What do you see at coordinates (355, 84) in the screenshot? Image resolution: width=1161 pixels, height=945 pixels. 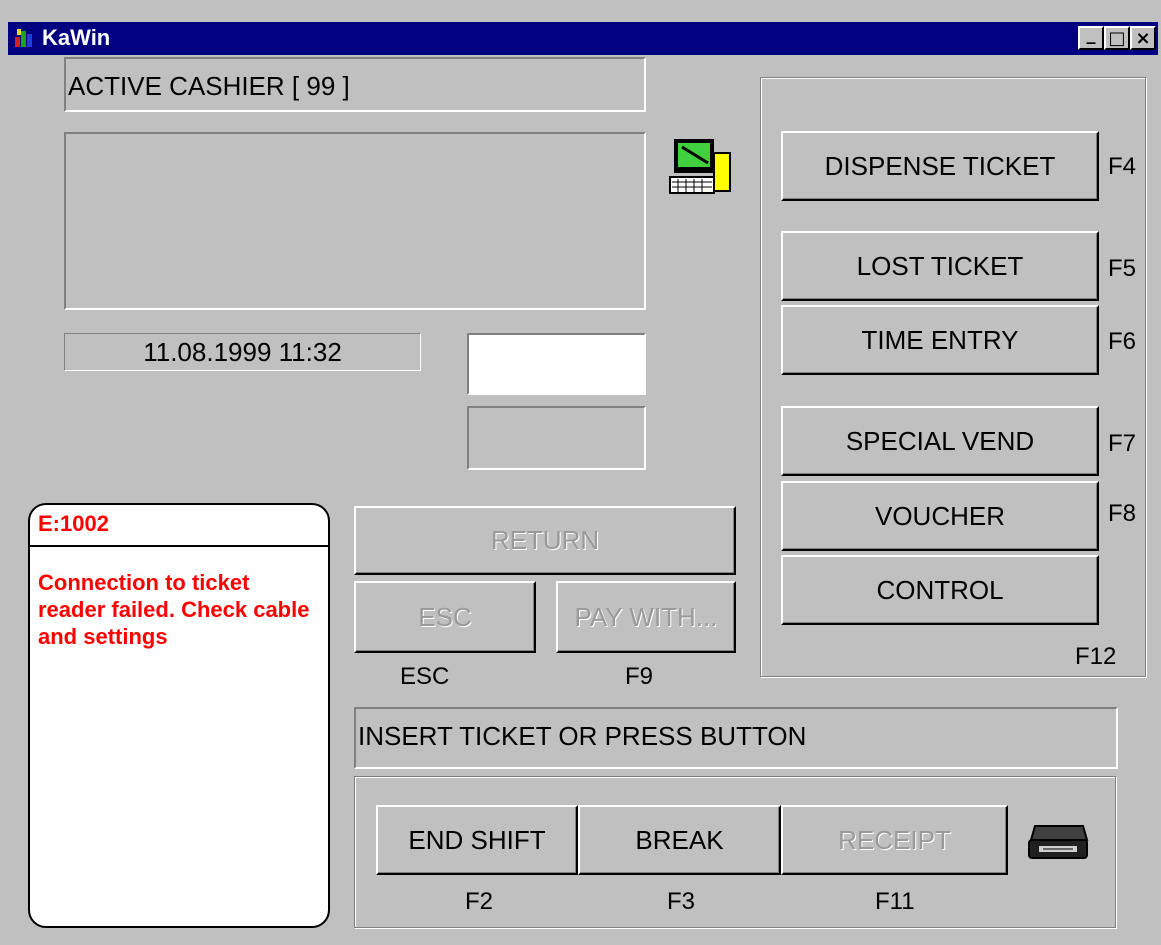 I see `cashier-display: ACTIVE CASHIER [ 99 ]` at bounding box center [355, 84].